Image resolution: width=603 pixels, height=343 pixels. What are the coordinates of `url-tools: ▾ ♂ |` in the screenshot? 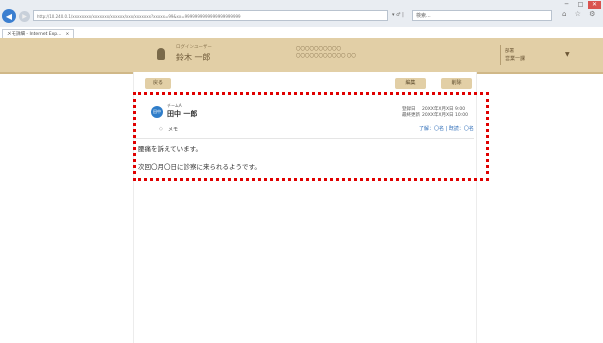 It's located at (398, 15).